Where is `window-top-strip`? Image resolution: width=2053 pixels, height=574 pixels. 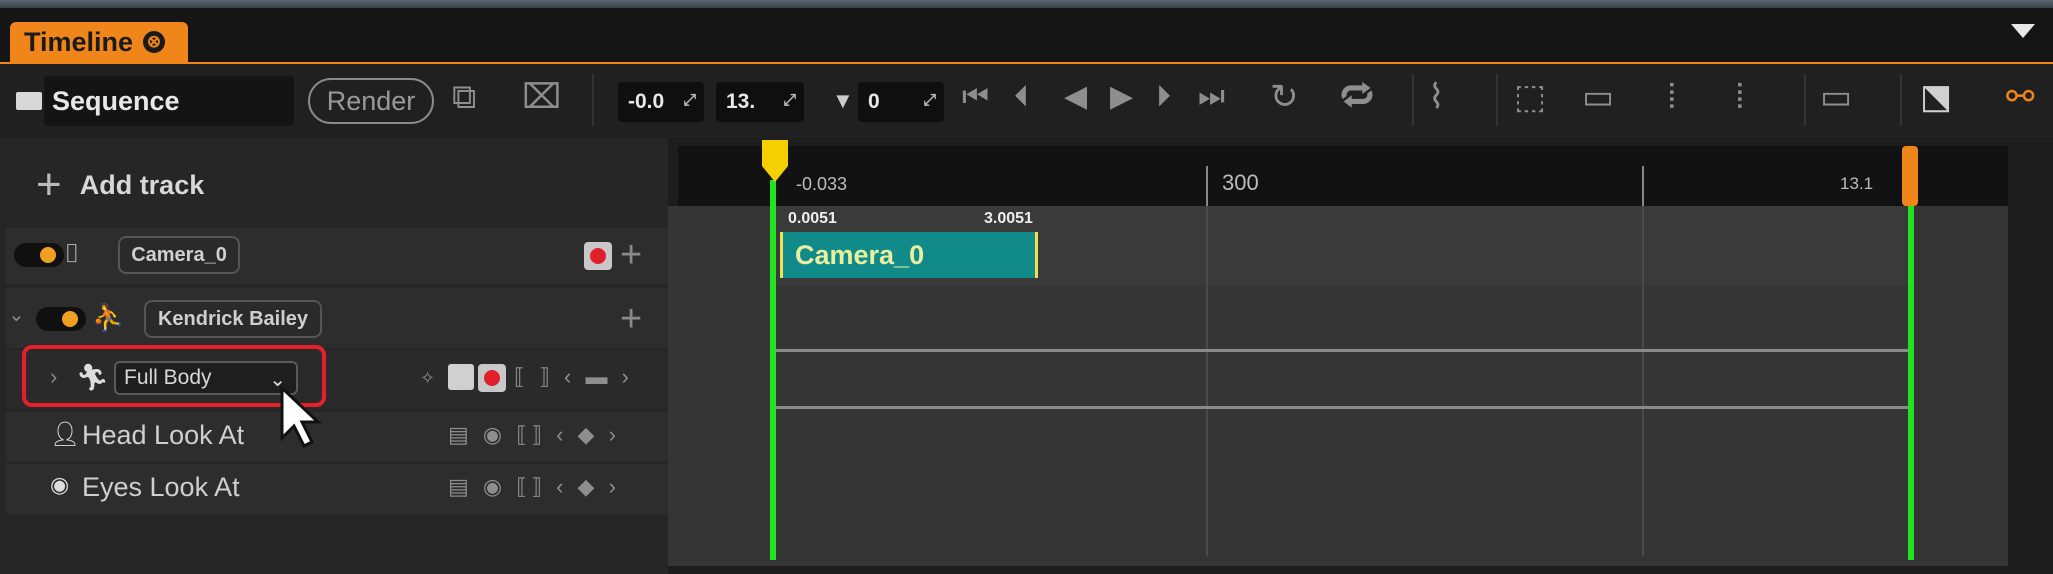 window-top-strip is located at coordinates (1026, 4).